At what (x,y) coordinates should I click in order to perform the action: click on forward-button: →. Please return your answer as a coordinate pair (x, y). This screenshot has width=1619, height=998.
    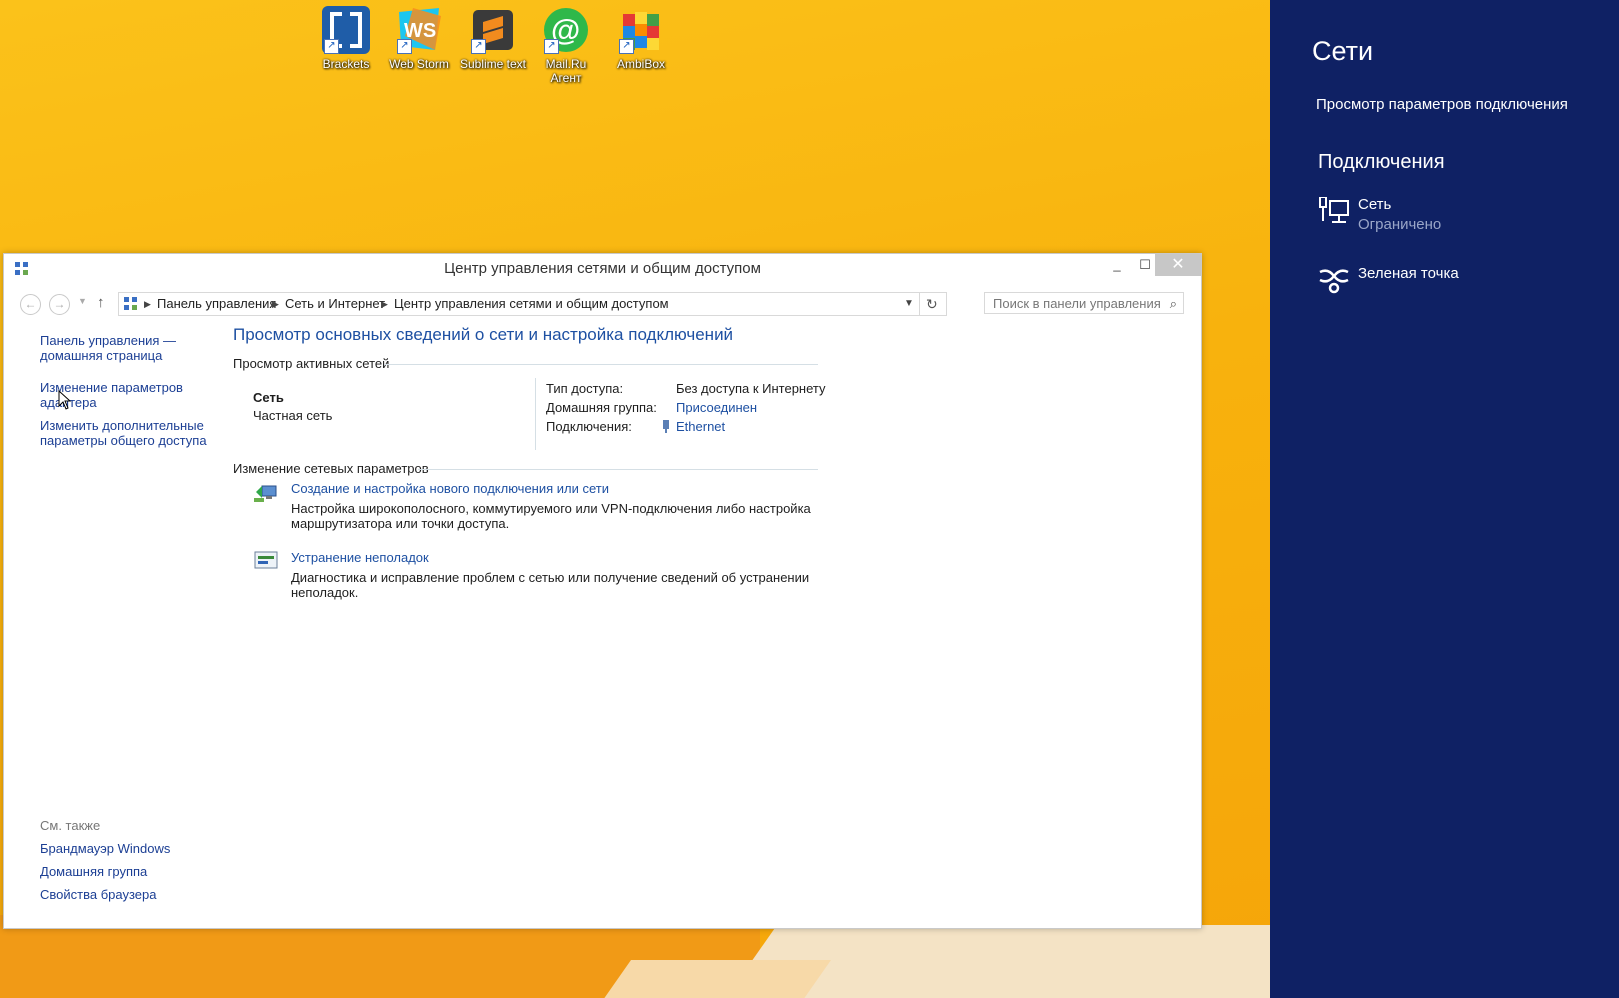
    Looking at the image, I should click on (59, 304).